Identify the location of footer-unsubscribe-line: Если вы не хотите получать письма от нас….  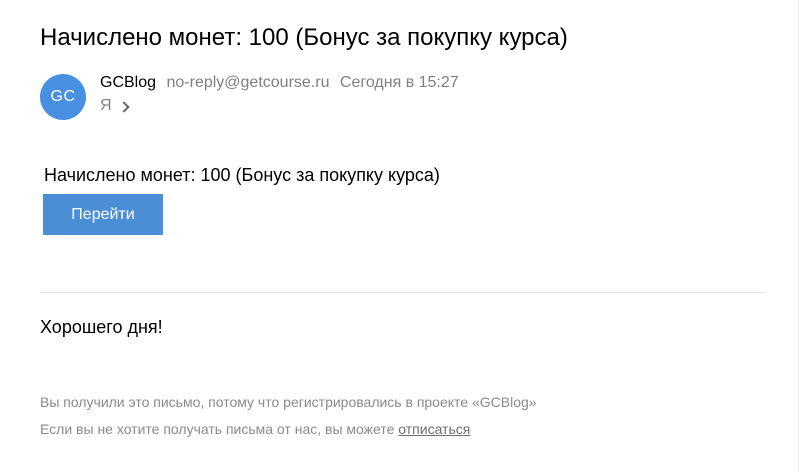
(255, 429).